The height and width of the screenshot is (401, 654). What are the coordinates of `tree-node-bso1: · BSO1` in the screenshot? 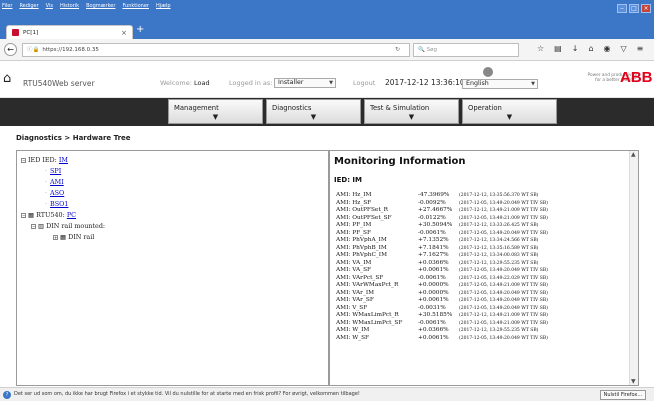 It's located at (56, 204).